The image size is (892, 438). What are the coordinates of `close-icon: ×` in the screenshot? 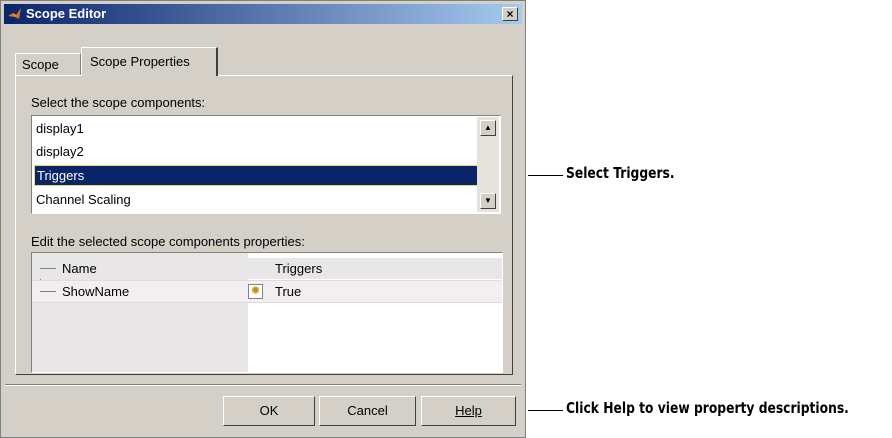 It's located at (510, 14).